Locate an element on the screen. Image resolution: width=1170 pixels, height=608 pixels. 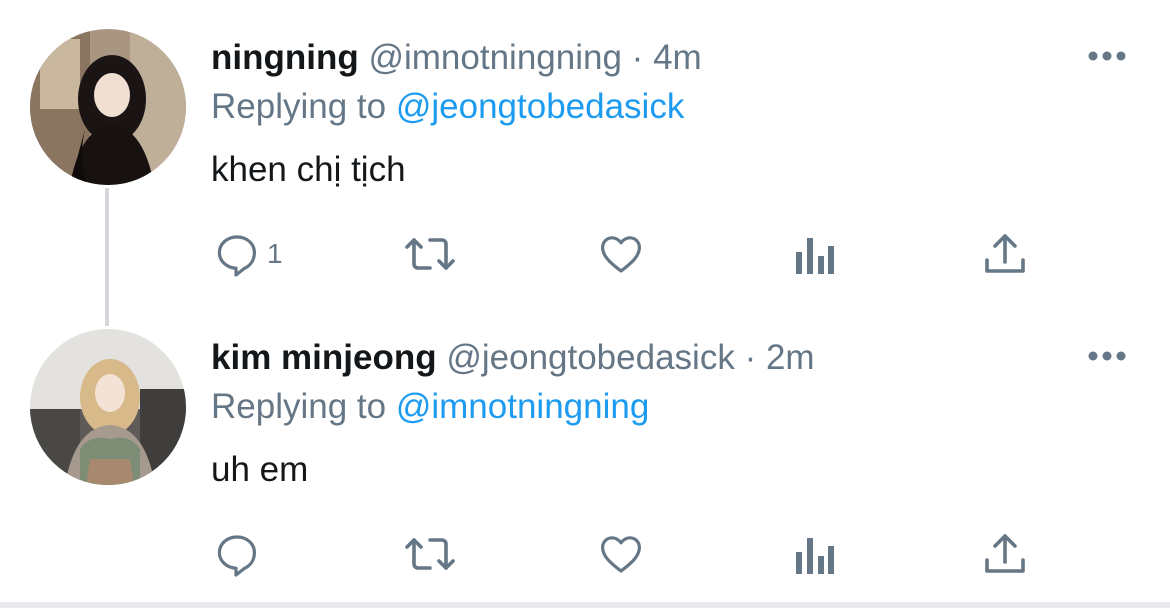
display-name: ningning is located at coordinates (285, 57).